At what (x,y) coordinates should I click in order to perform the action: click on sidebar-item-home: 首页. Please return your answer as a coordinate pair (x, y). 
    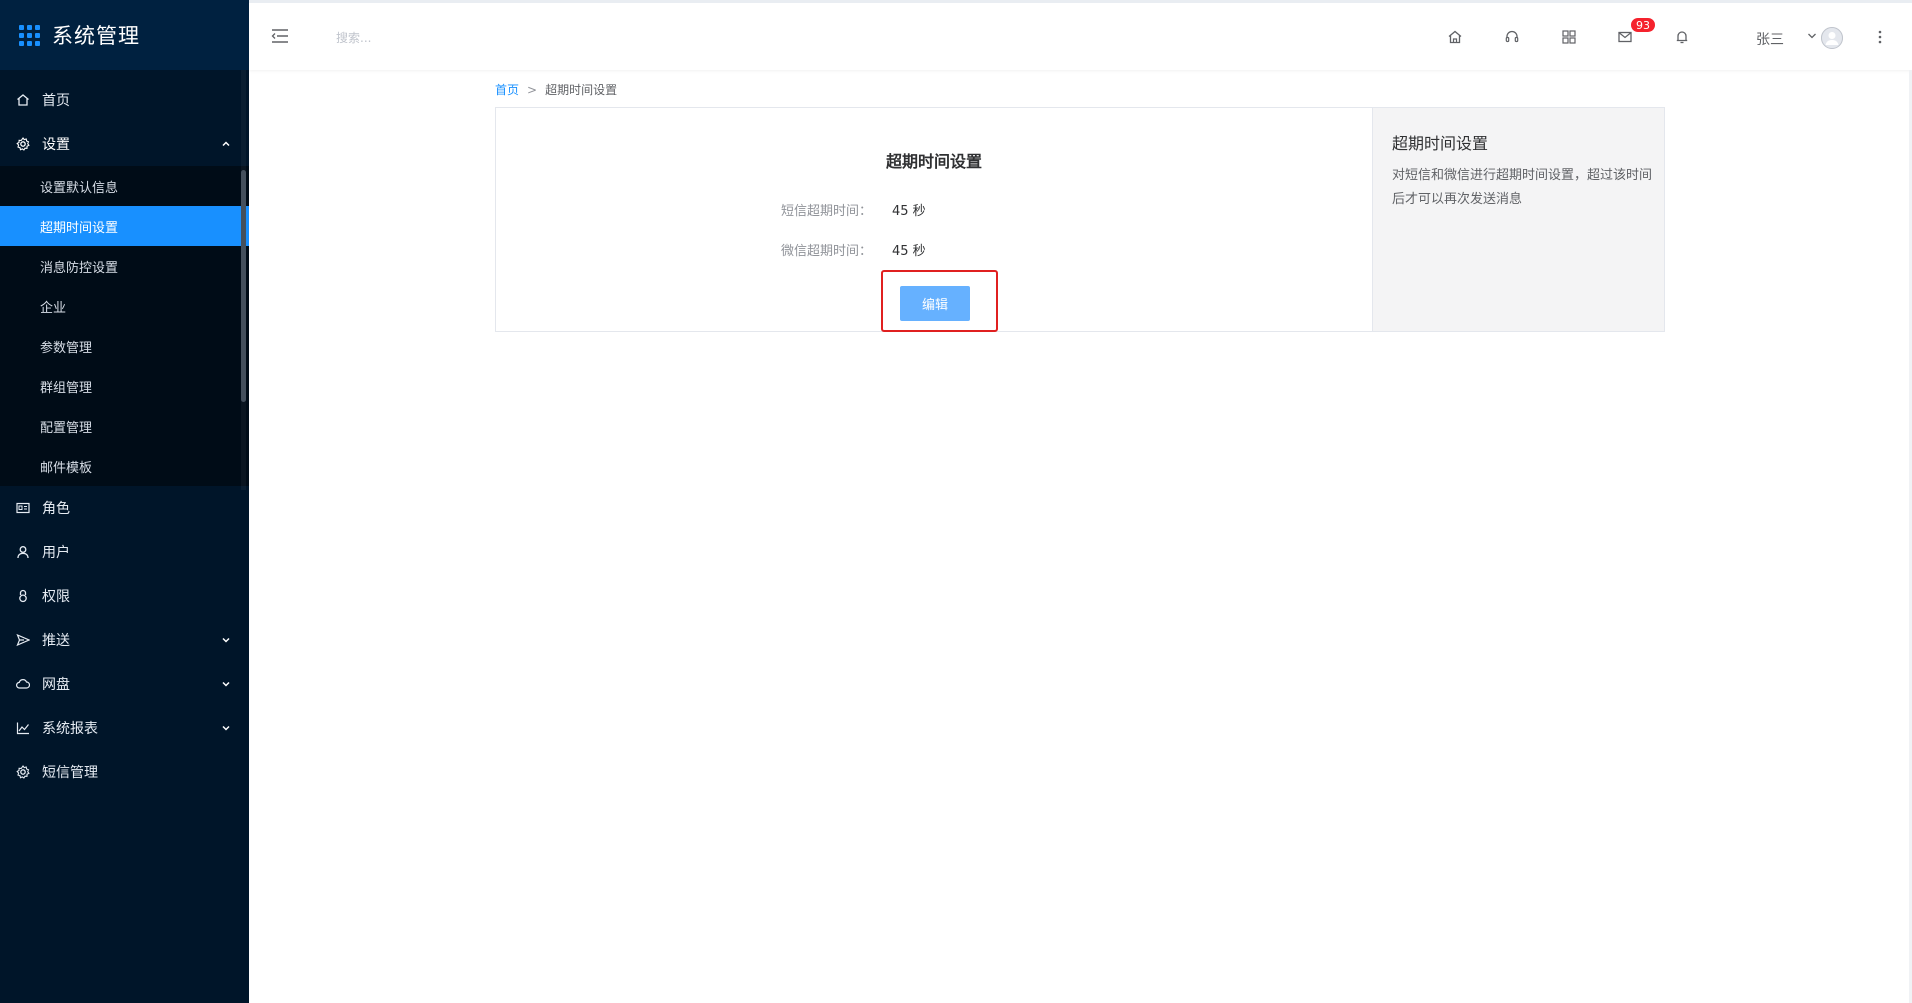
    Looking at the image, I should click on (124, 100).